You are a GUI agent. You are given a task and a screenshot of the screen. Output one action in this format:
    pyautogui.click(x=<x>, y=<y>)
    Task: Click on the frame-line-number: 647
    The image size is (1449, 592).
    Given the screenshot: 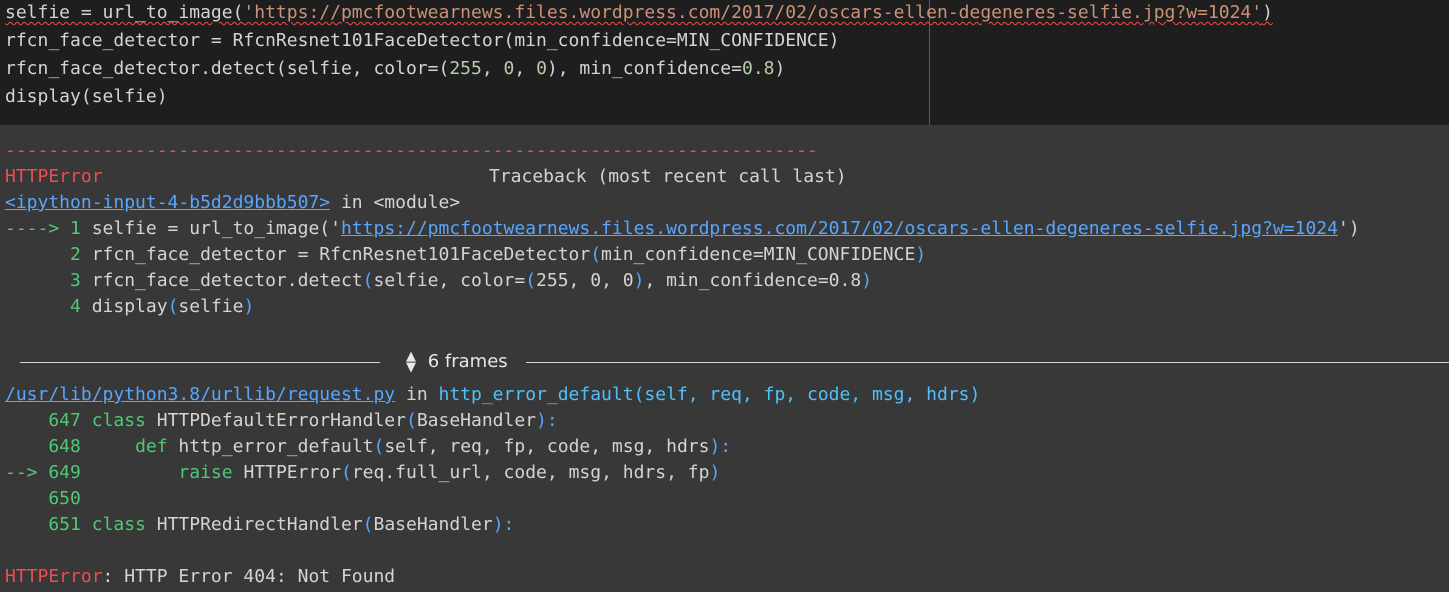 What is the action you would take?
    pyautogui.click(x=48, y=420)
    